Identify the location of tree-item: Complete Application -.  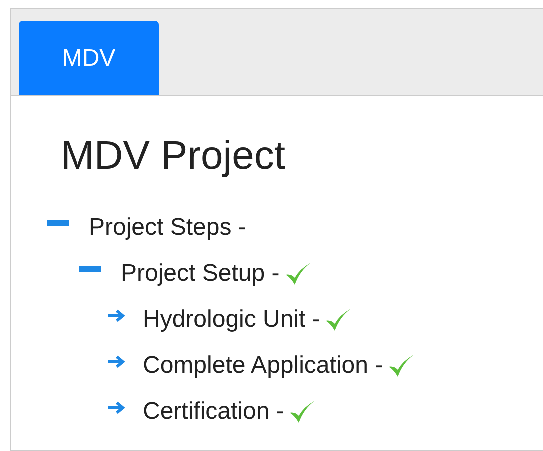
(263, 366).